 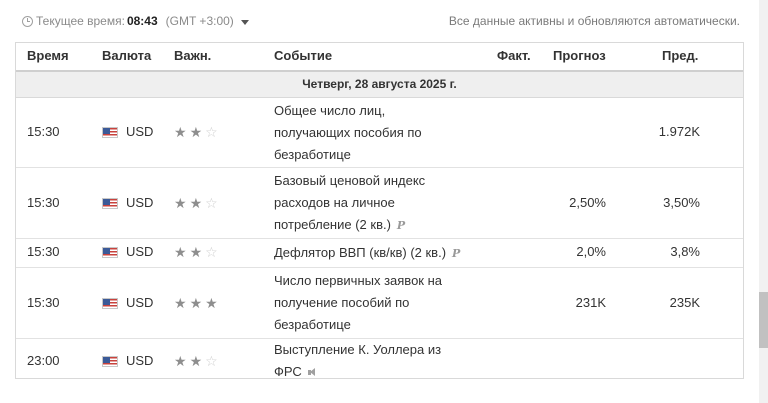 I want to click on header-currency: Валюта, so click(x=127, y=55).